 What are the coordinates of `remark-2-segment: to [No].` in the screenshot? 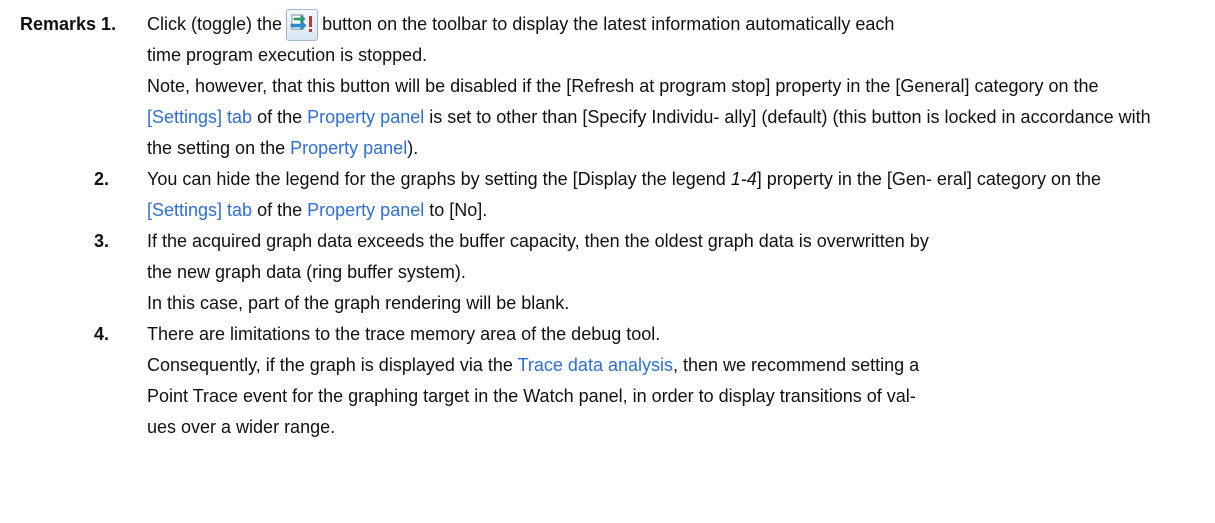 It's located at (458, 210).